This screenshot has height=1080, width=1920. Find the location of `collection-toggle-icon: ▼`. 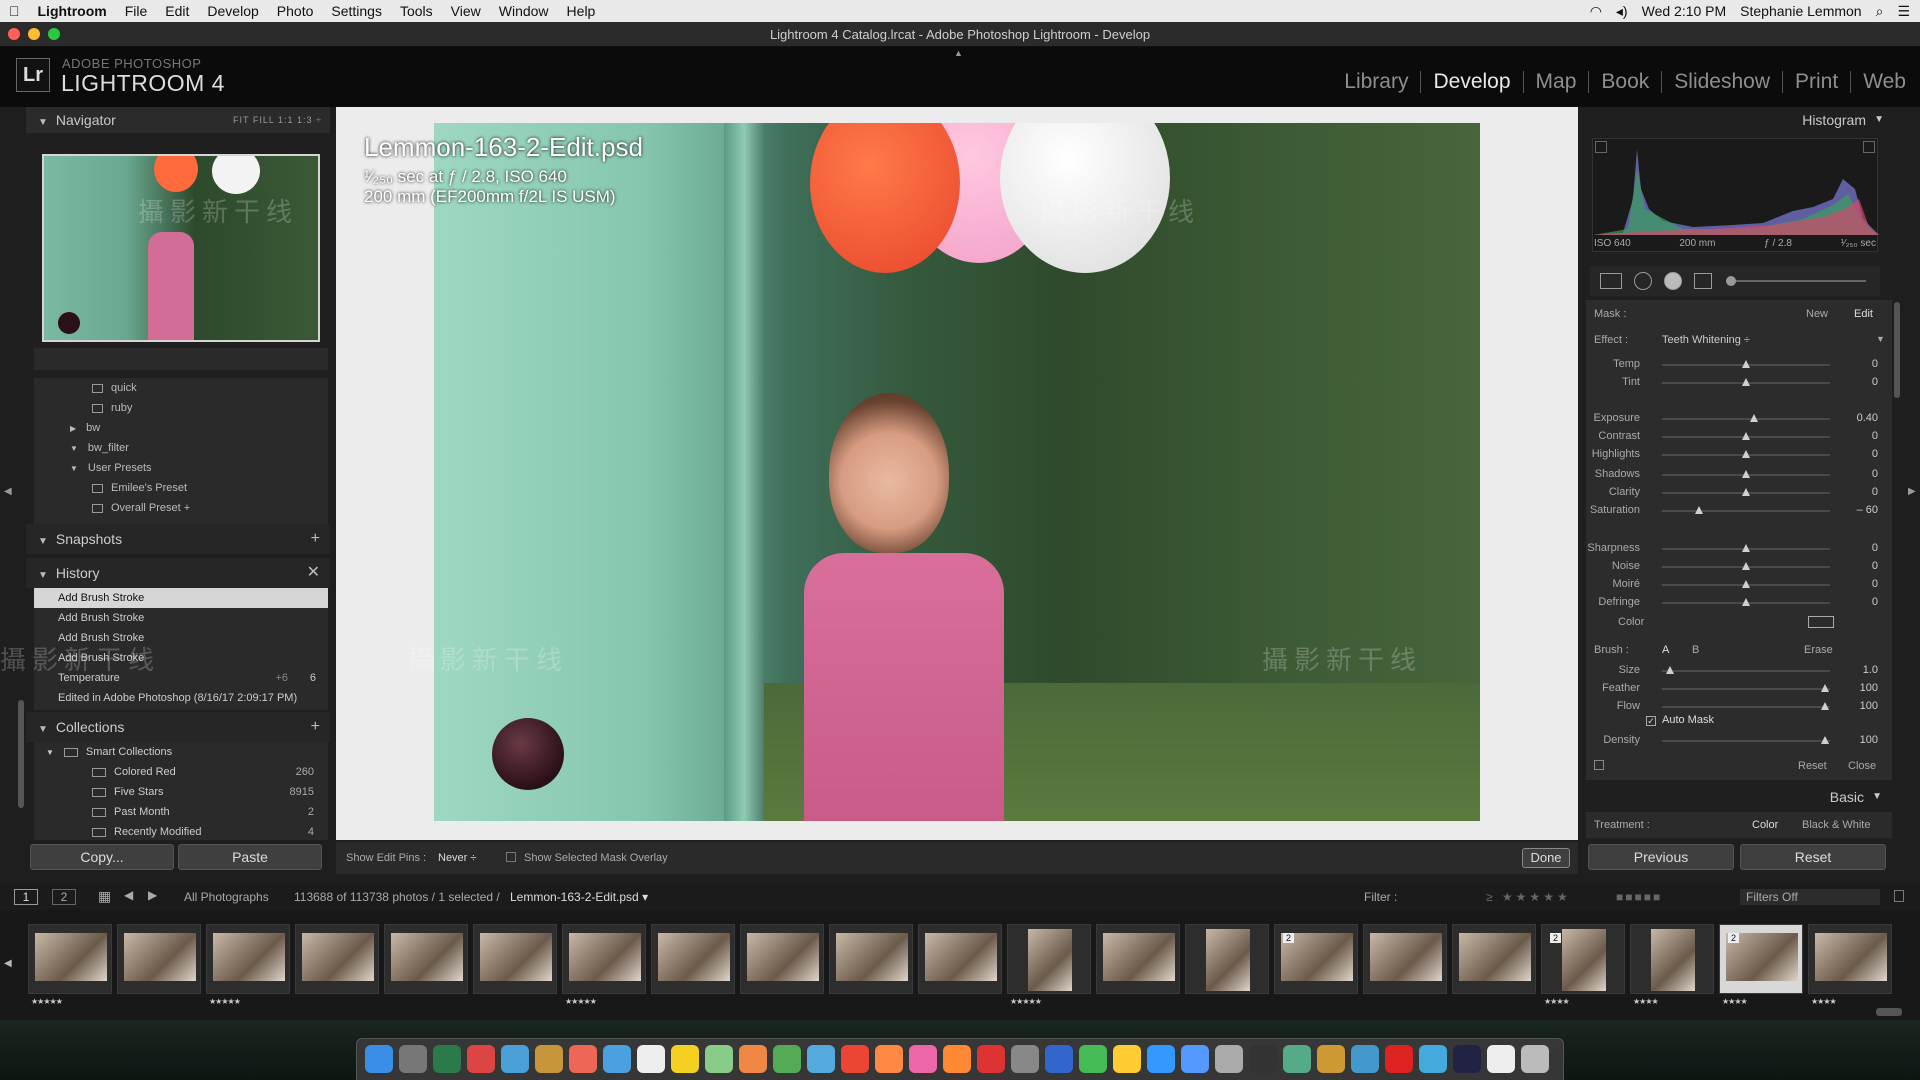

collection-toggle-icon: ▼ is located at coordinates (50, 752).